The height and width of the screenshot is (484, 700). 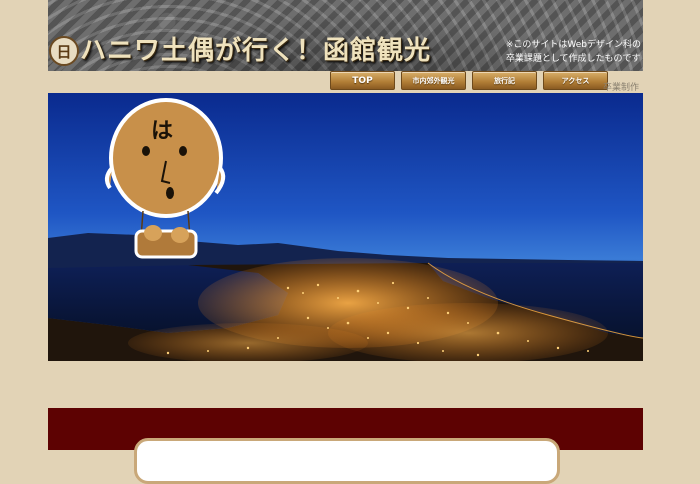 I want to click on content-panel, so click(x=345, y=446).